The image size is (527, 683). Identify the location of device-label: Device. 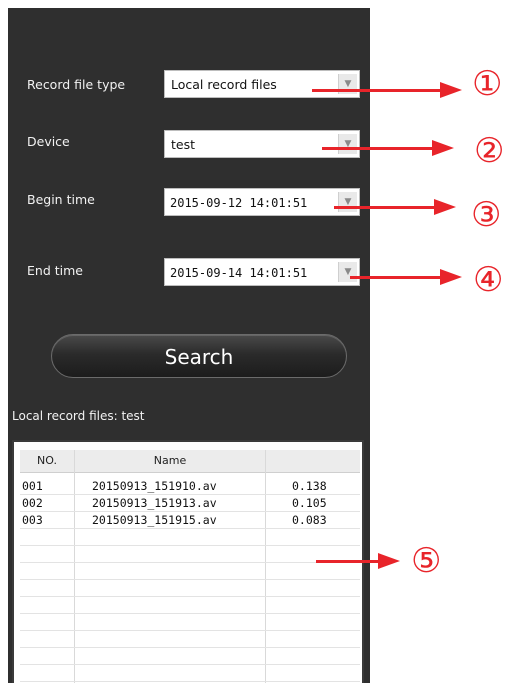
(48, 141).